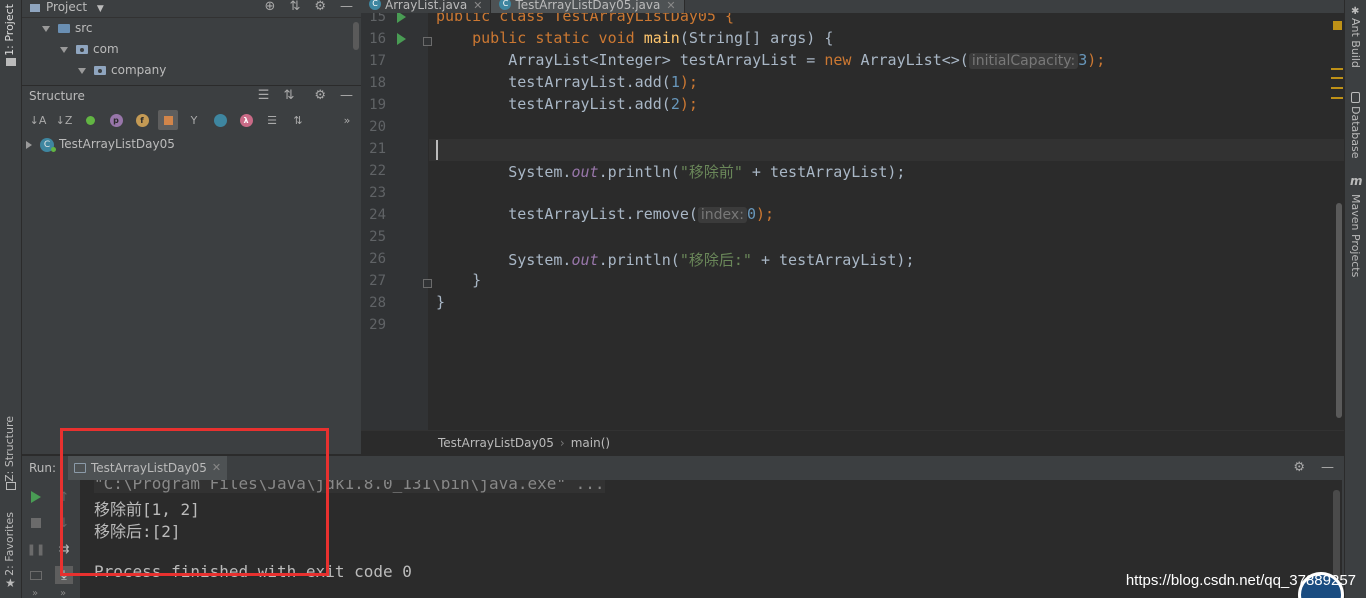  I want to click on code-token: public static void, so click(558, 38).